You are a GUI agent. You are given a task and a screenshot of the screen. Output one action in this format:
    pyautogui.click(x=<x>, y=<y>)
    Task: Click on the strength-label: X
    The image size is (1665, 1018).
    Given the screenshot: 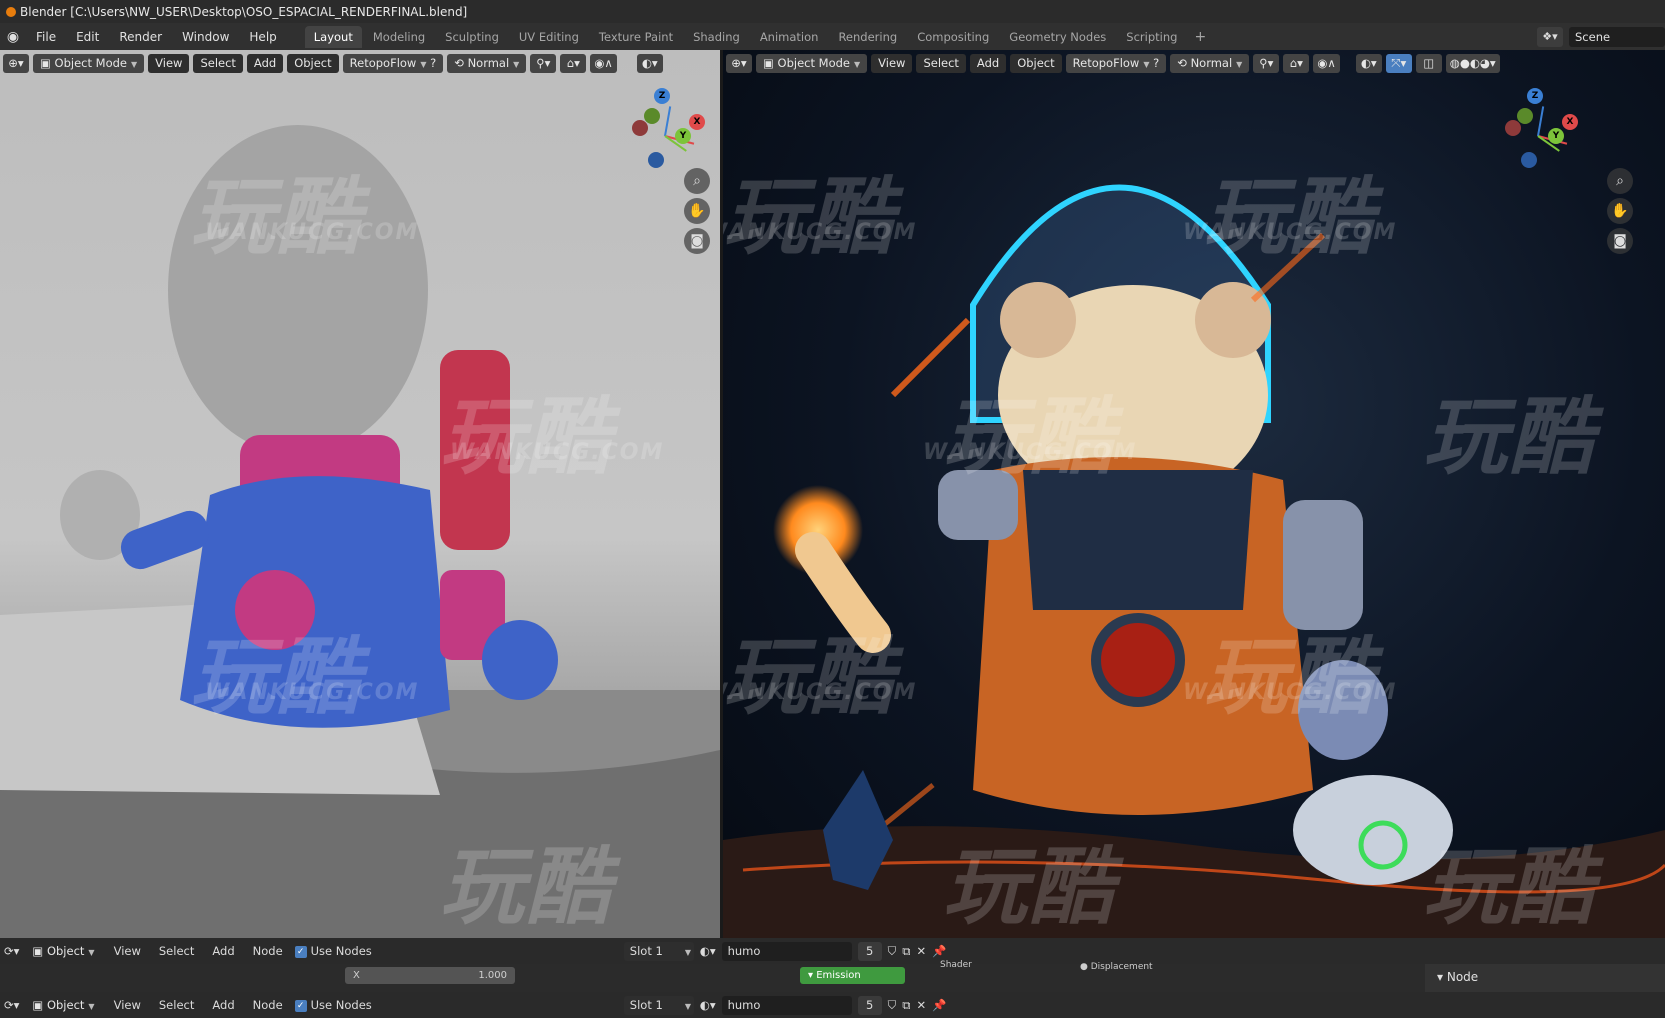 What is the action you would take?
    pyautogui.click(x=356, y=975)
    